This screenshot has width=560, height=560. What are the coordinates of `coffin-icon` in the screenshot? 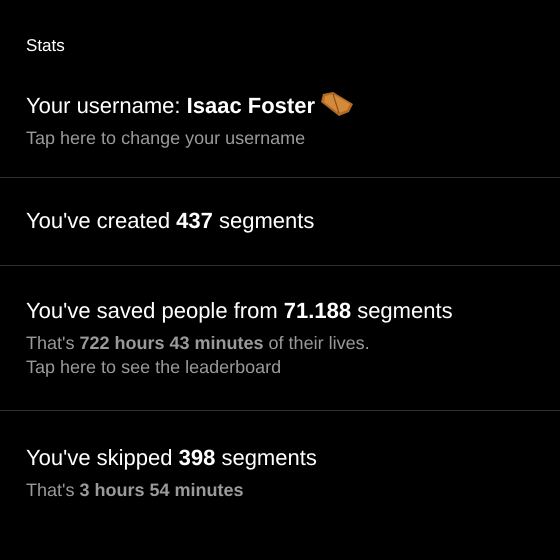 It's located at (337, 104).